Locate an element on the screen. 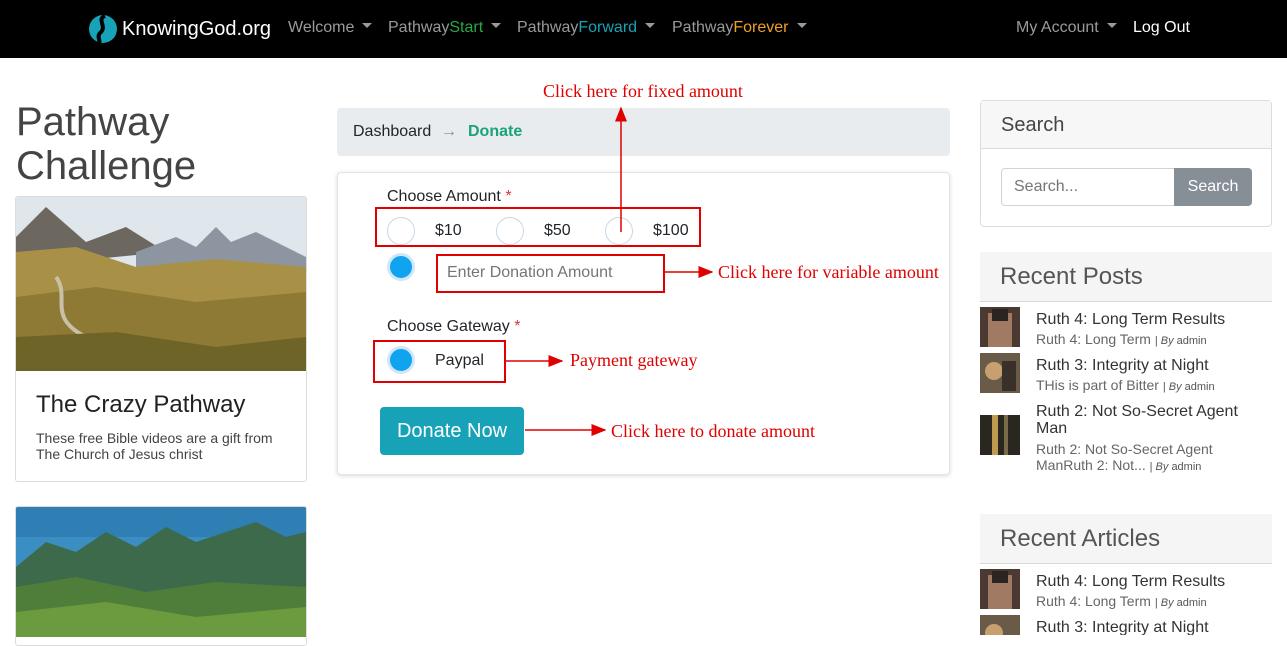 The width and height of the screenshot is (1287, 646). valley-landscape-image is located at coordinates (161, 572).